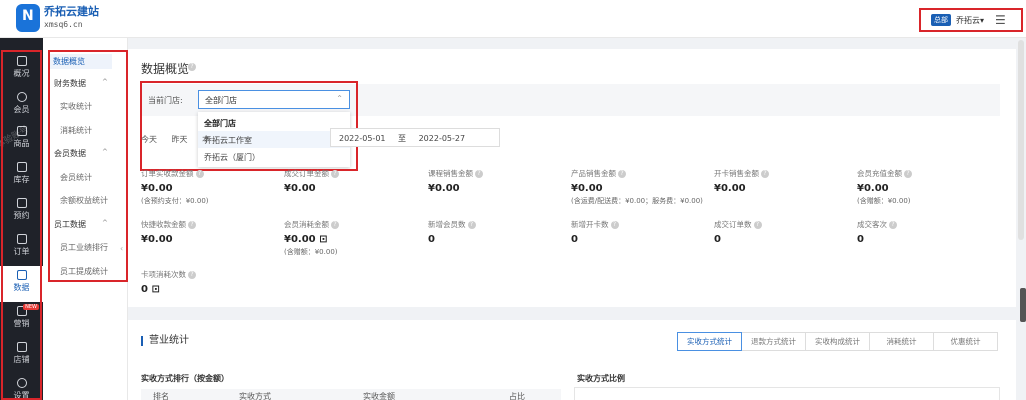  I want to click on quick-date-filters: 今天 昨天 本, so click(181, 139).